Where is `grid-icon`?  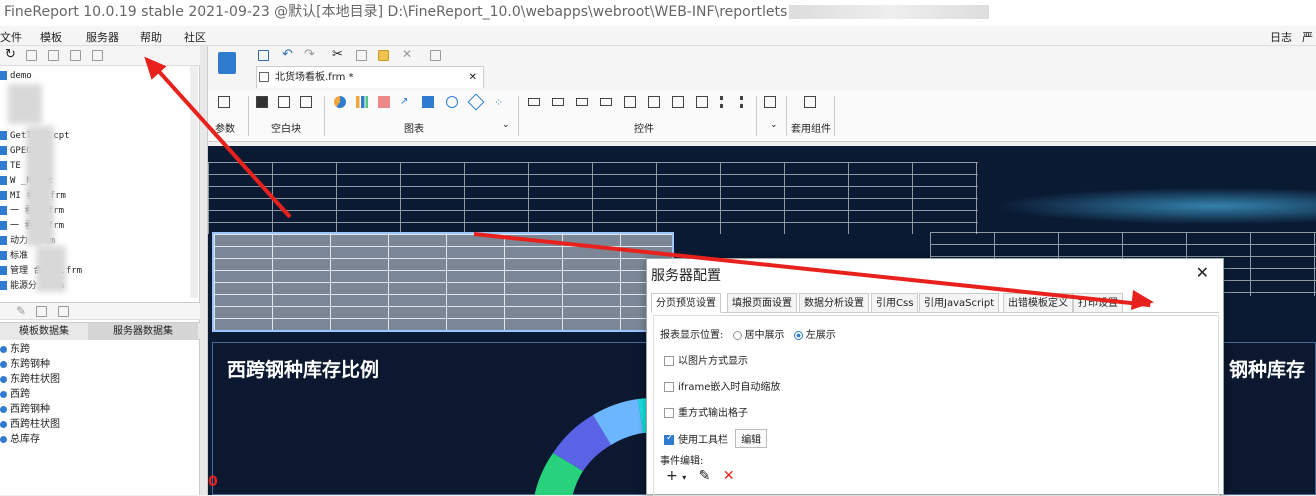
grid-icon is located at coordinates (264, 77).